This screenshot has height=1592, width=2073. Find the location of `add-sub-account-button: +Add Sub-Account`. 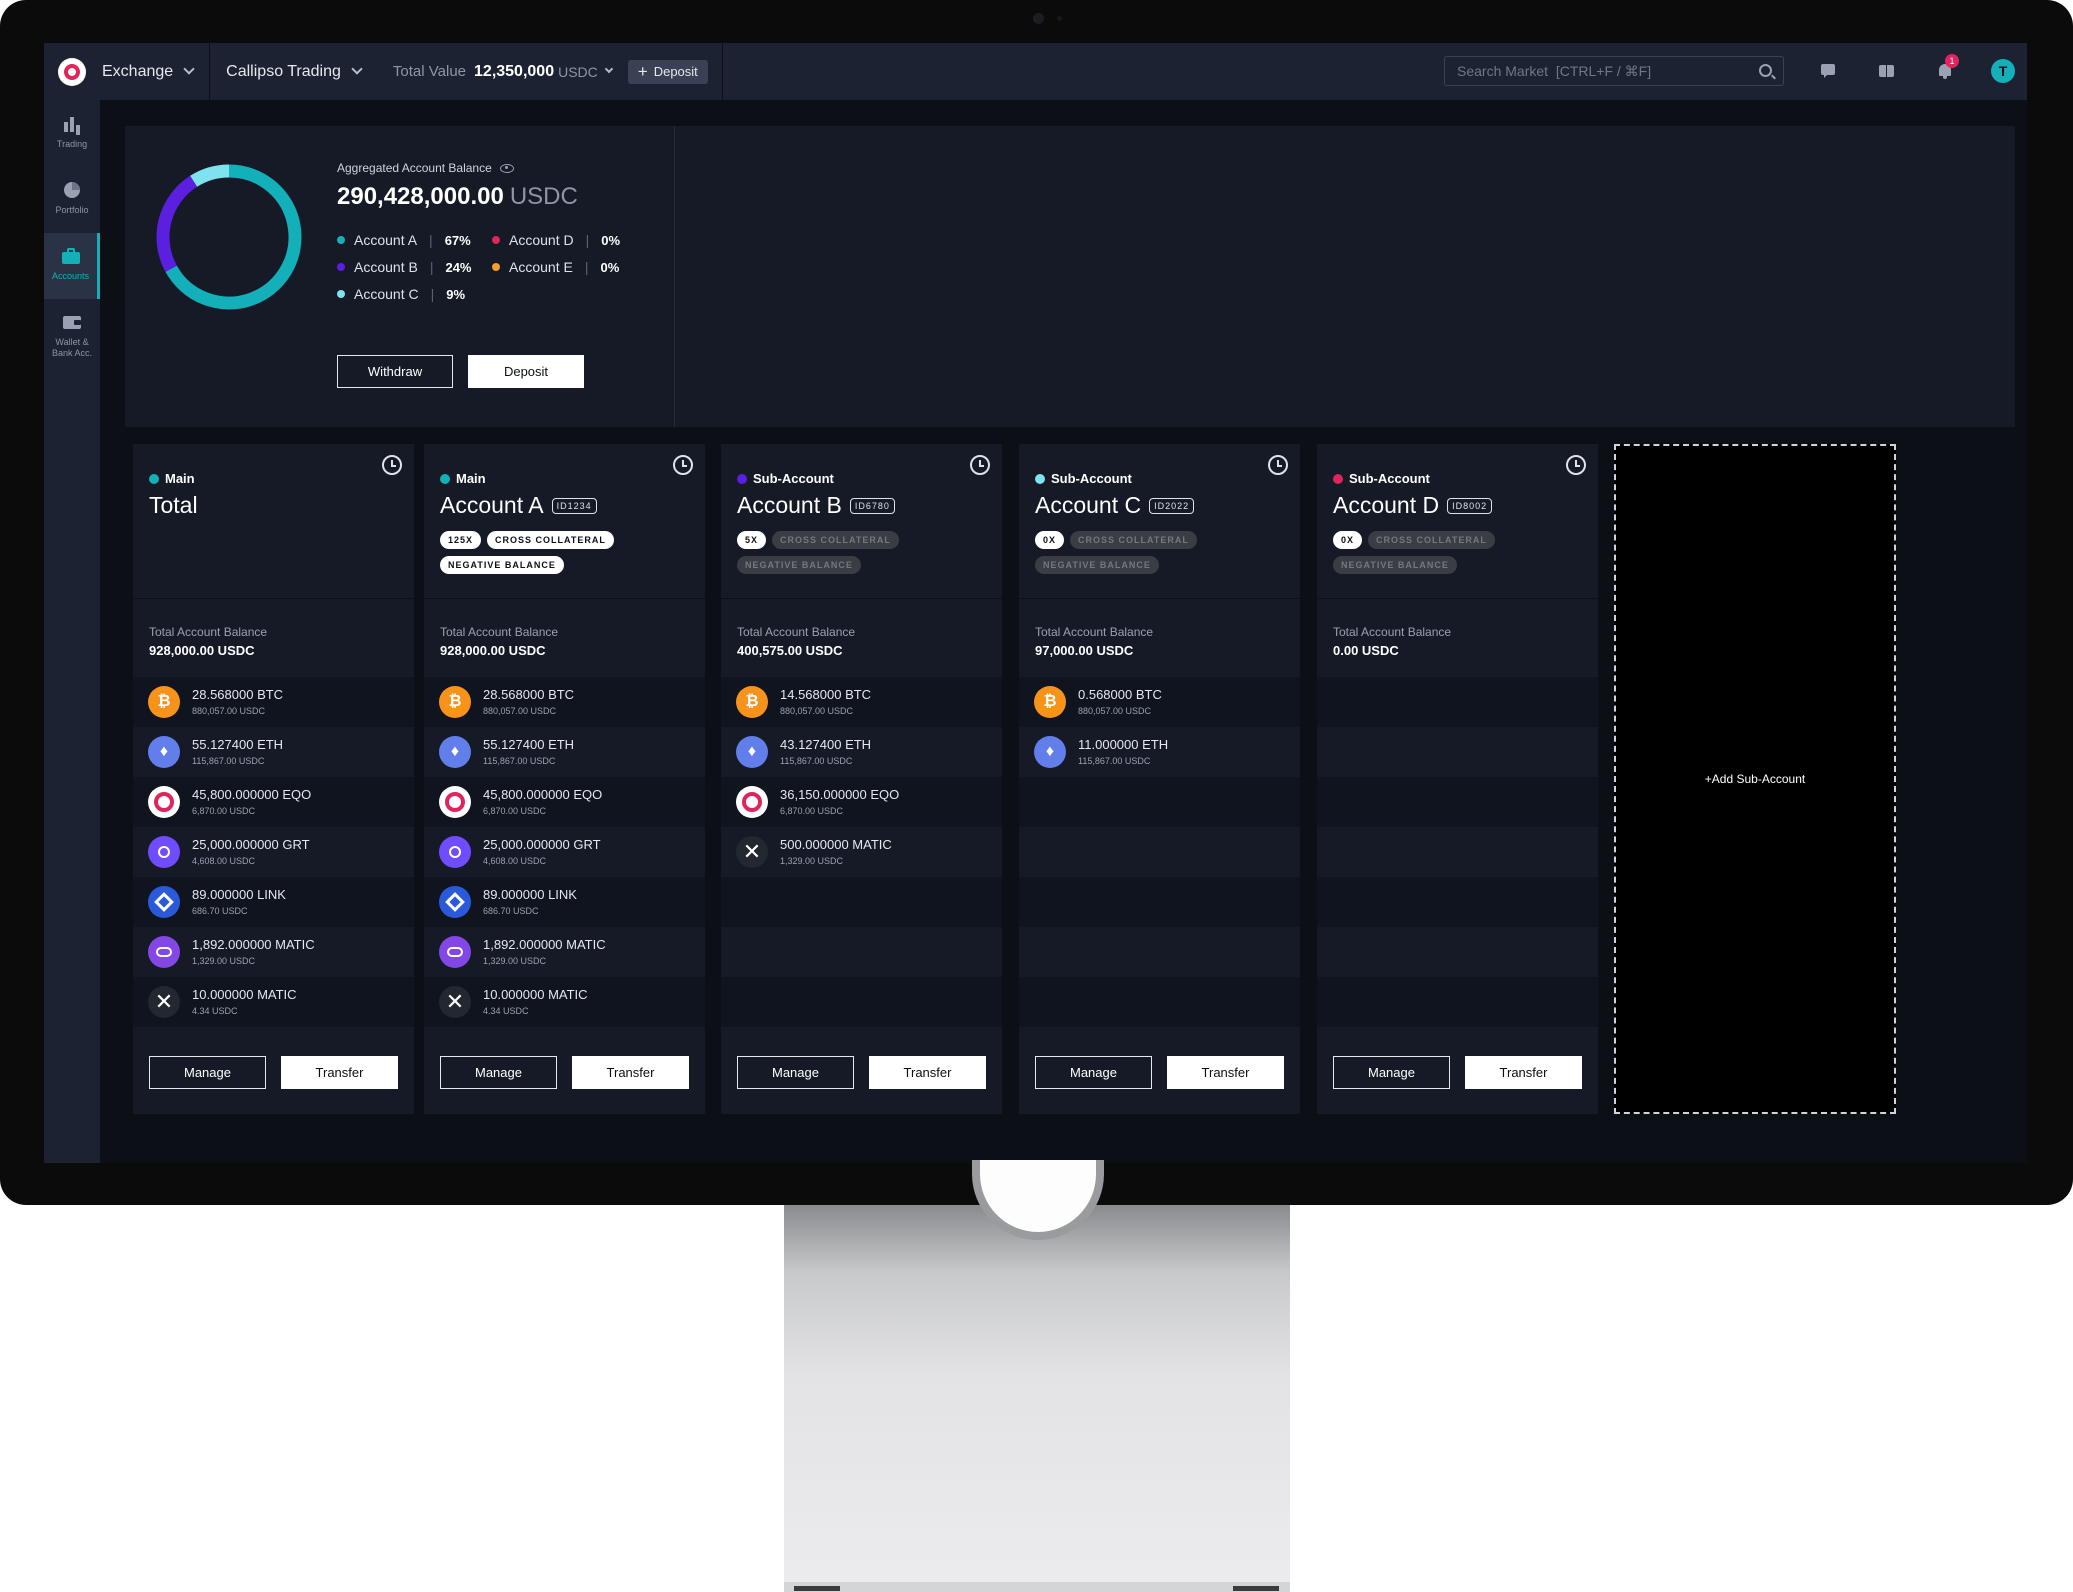

add-sub-account-button: +Add Sub-Account is located at coordinates (1755, 779).